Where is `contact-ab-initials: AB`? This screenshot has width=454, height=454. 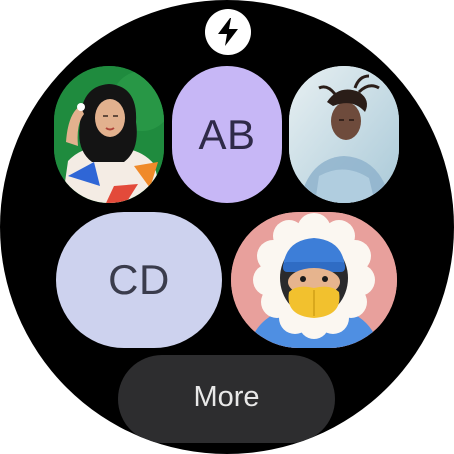 contact-ab-initials: AB is located at coordinates (227, 134).